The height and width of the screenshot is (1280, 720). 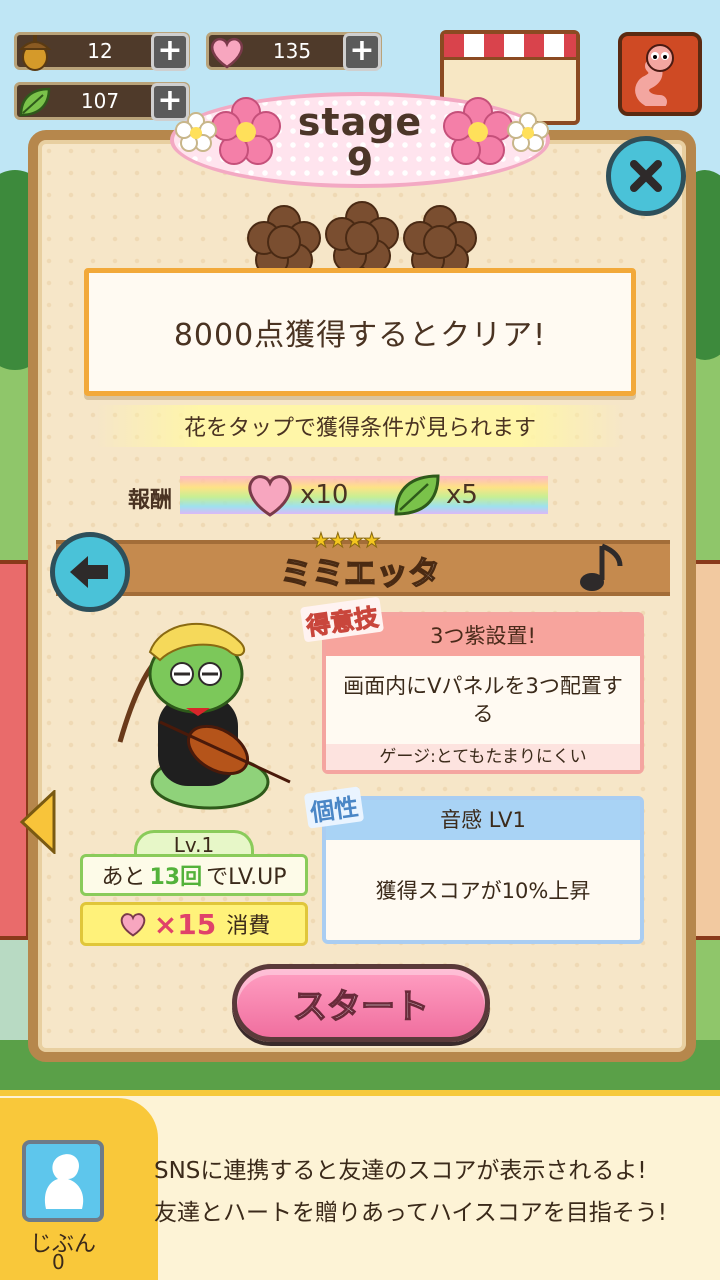 I want to click on sns-message-line2: 友達とハートを贈りあってハイスコアを目指そう!, so click(x=410, y=1213).